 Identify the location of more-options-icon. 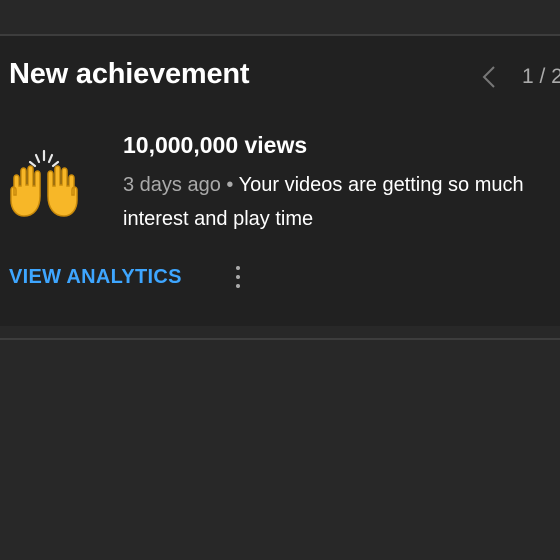
(238, 277).